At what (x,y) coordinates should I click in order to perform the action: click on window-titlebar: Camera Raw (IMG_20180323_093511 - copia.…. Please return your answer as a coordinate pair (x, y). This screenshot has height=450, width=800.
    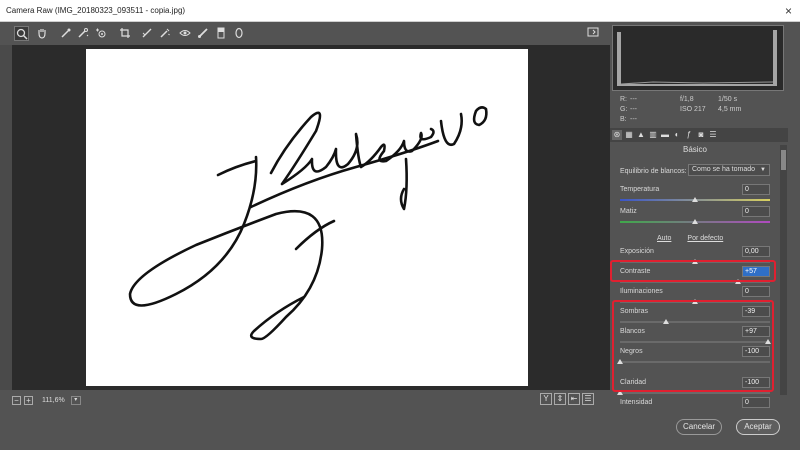
    Looking at the image, I should click on (400, 11).